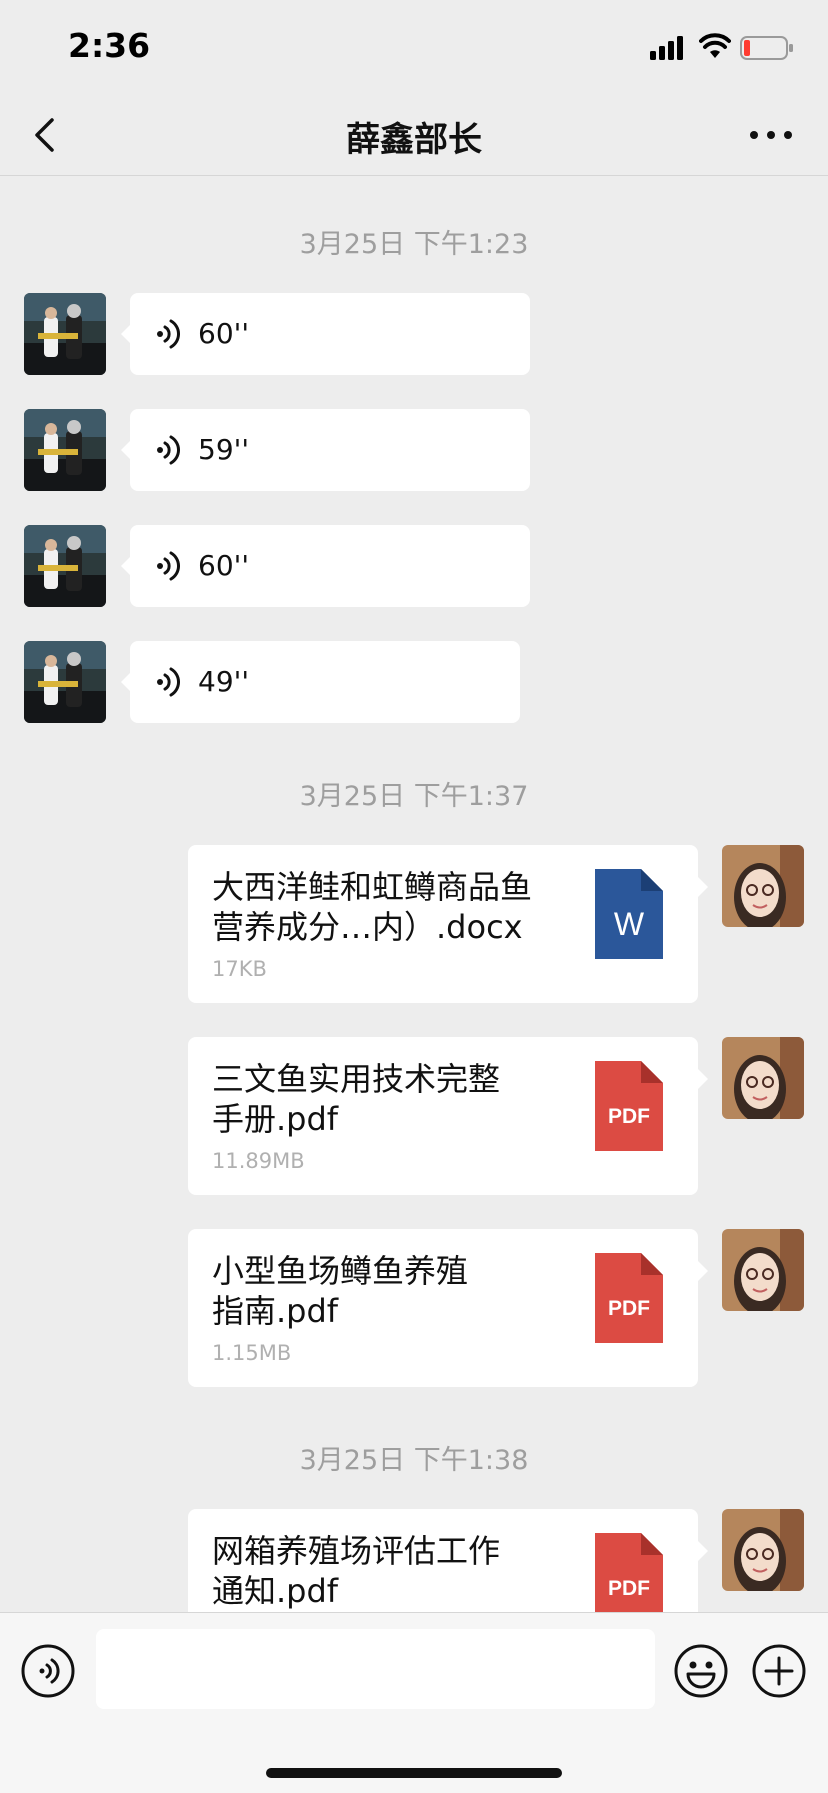 The image size is (828, 1793). I want to click on file-size: 11.89MB, so click(258, 1161).